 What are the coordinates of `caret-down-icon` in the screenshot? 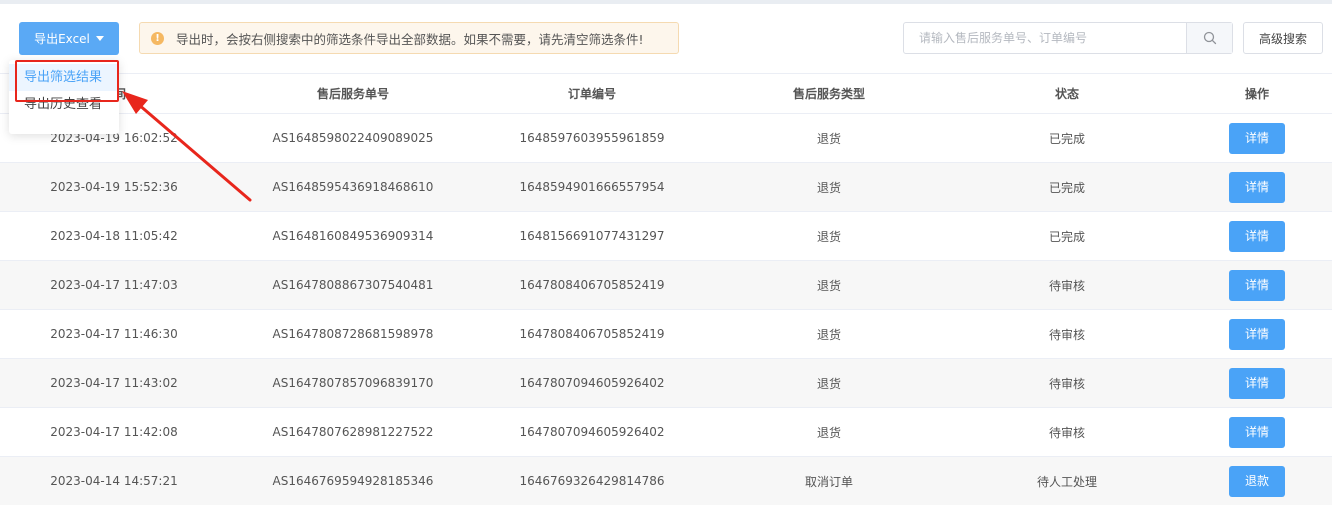 It's located at (99, 38).